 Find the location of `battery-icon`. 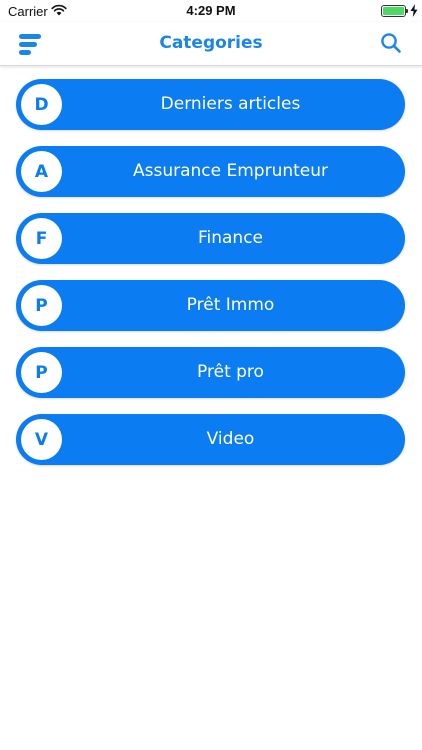

battery-icon is located at coordinates (393, 11).